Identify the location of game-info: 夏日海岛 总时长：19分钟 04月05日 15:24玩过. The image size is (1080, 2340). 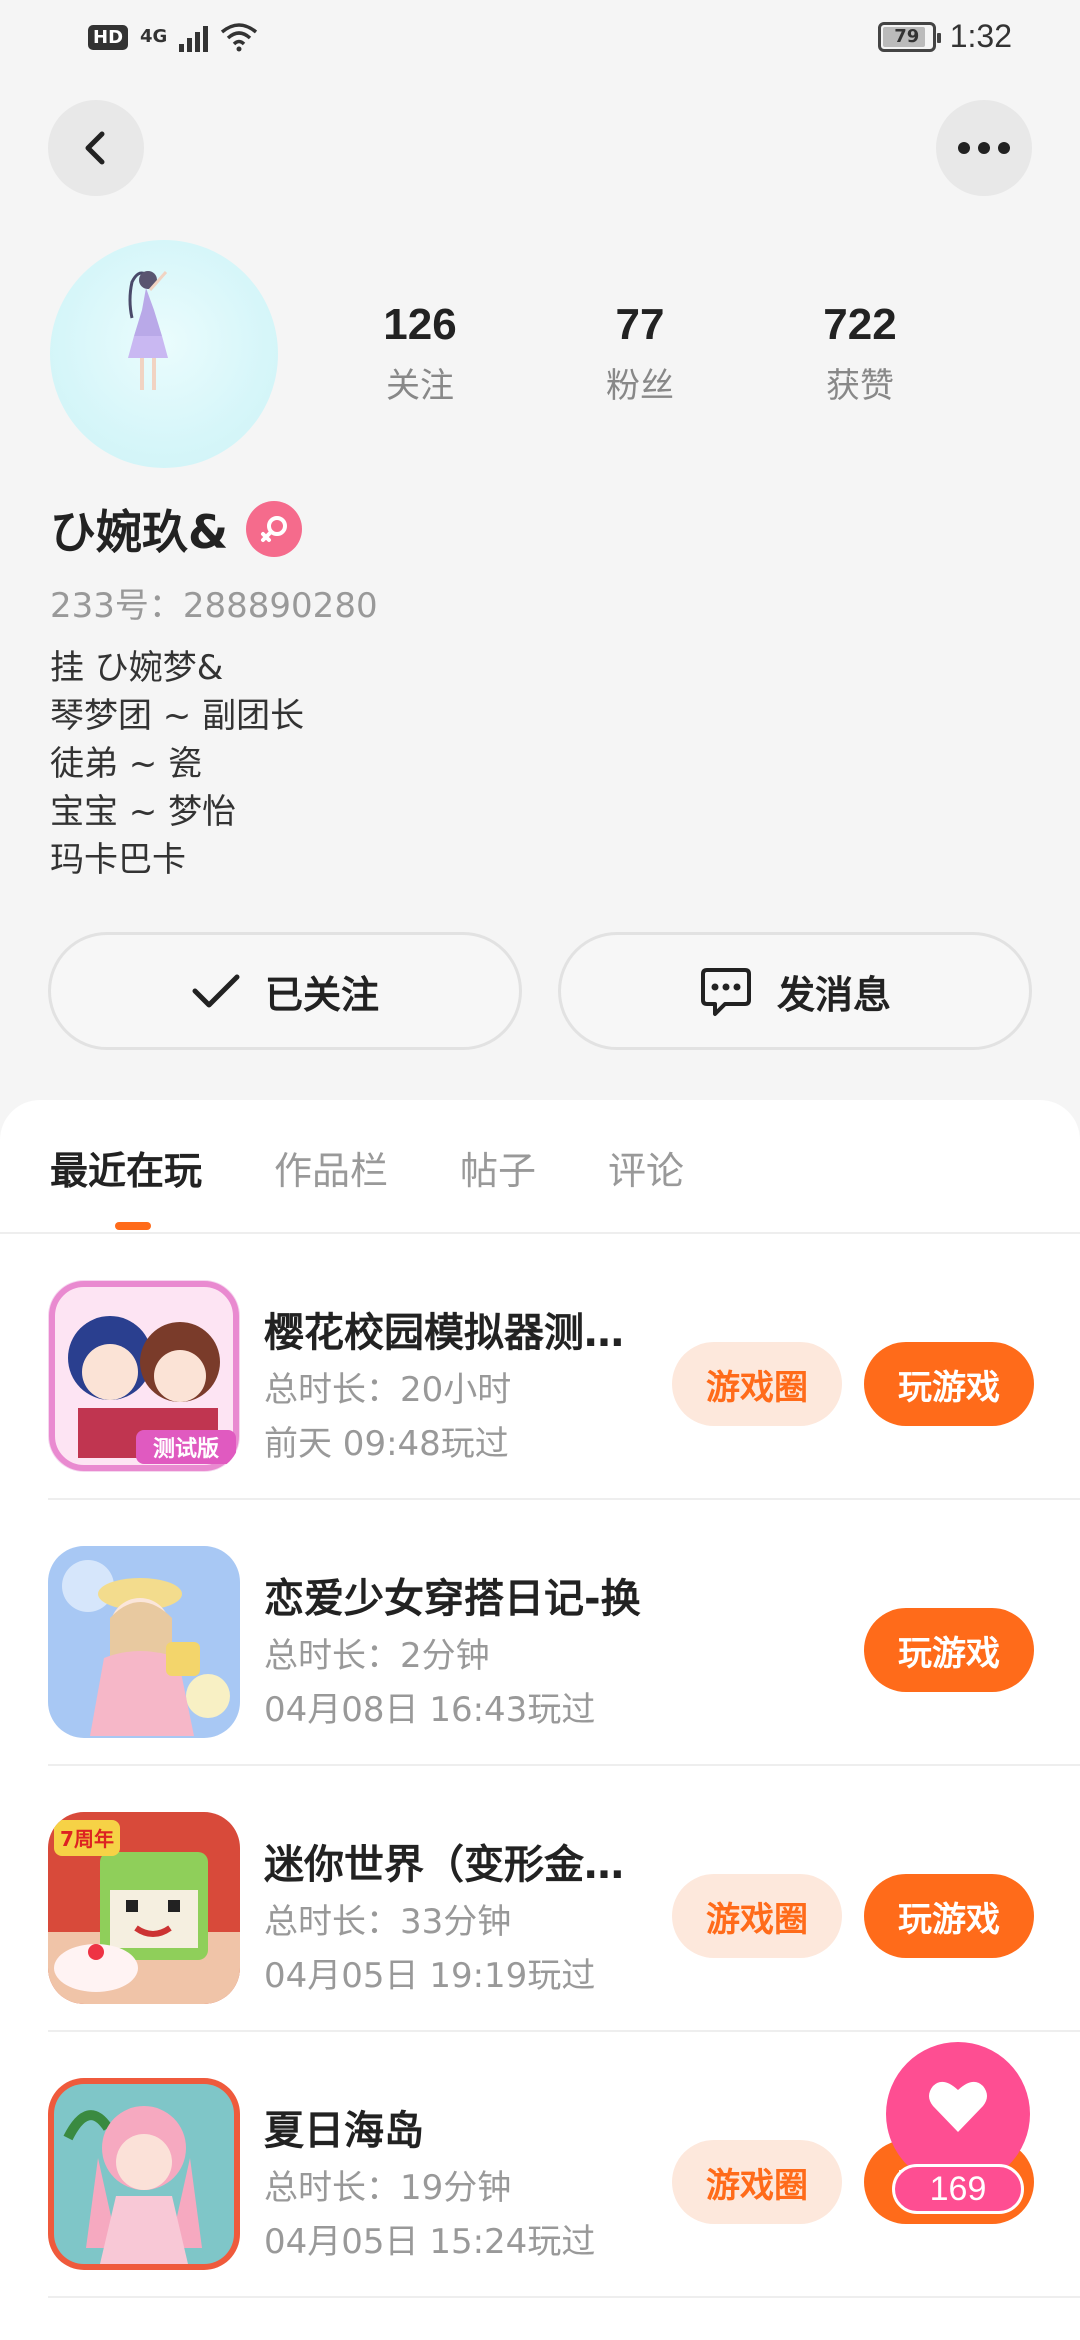
(464, 2181).